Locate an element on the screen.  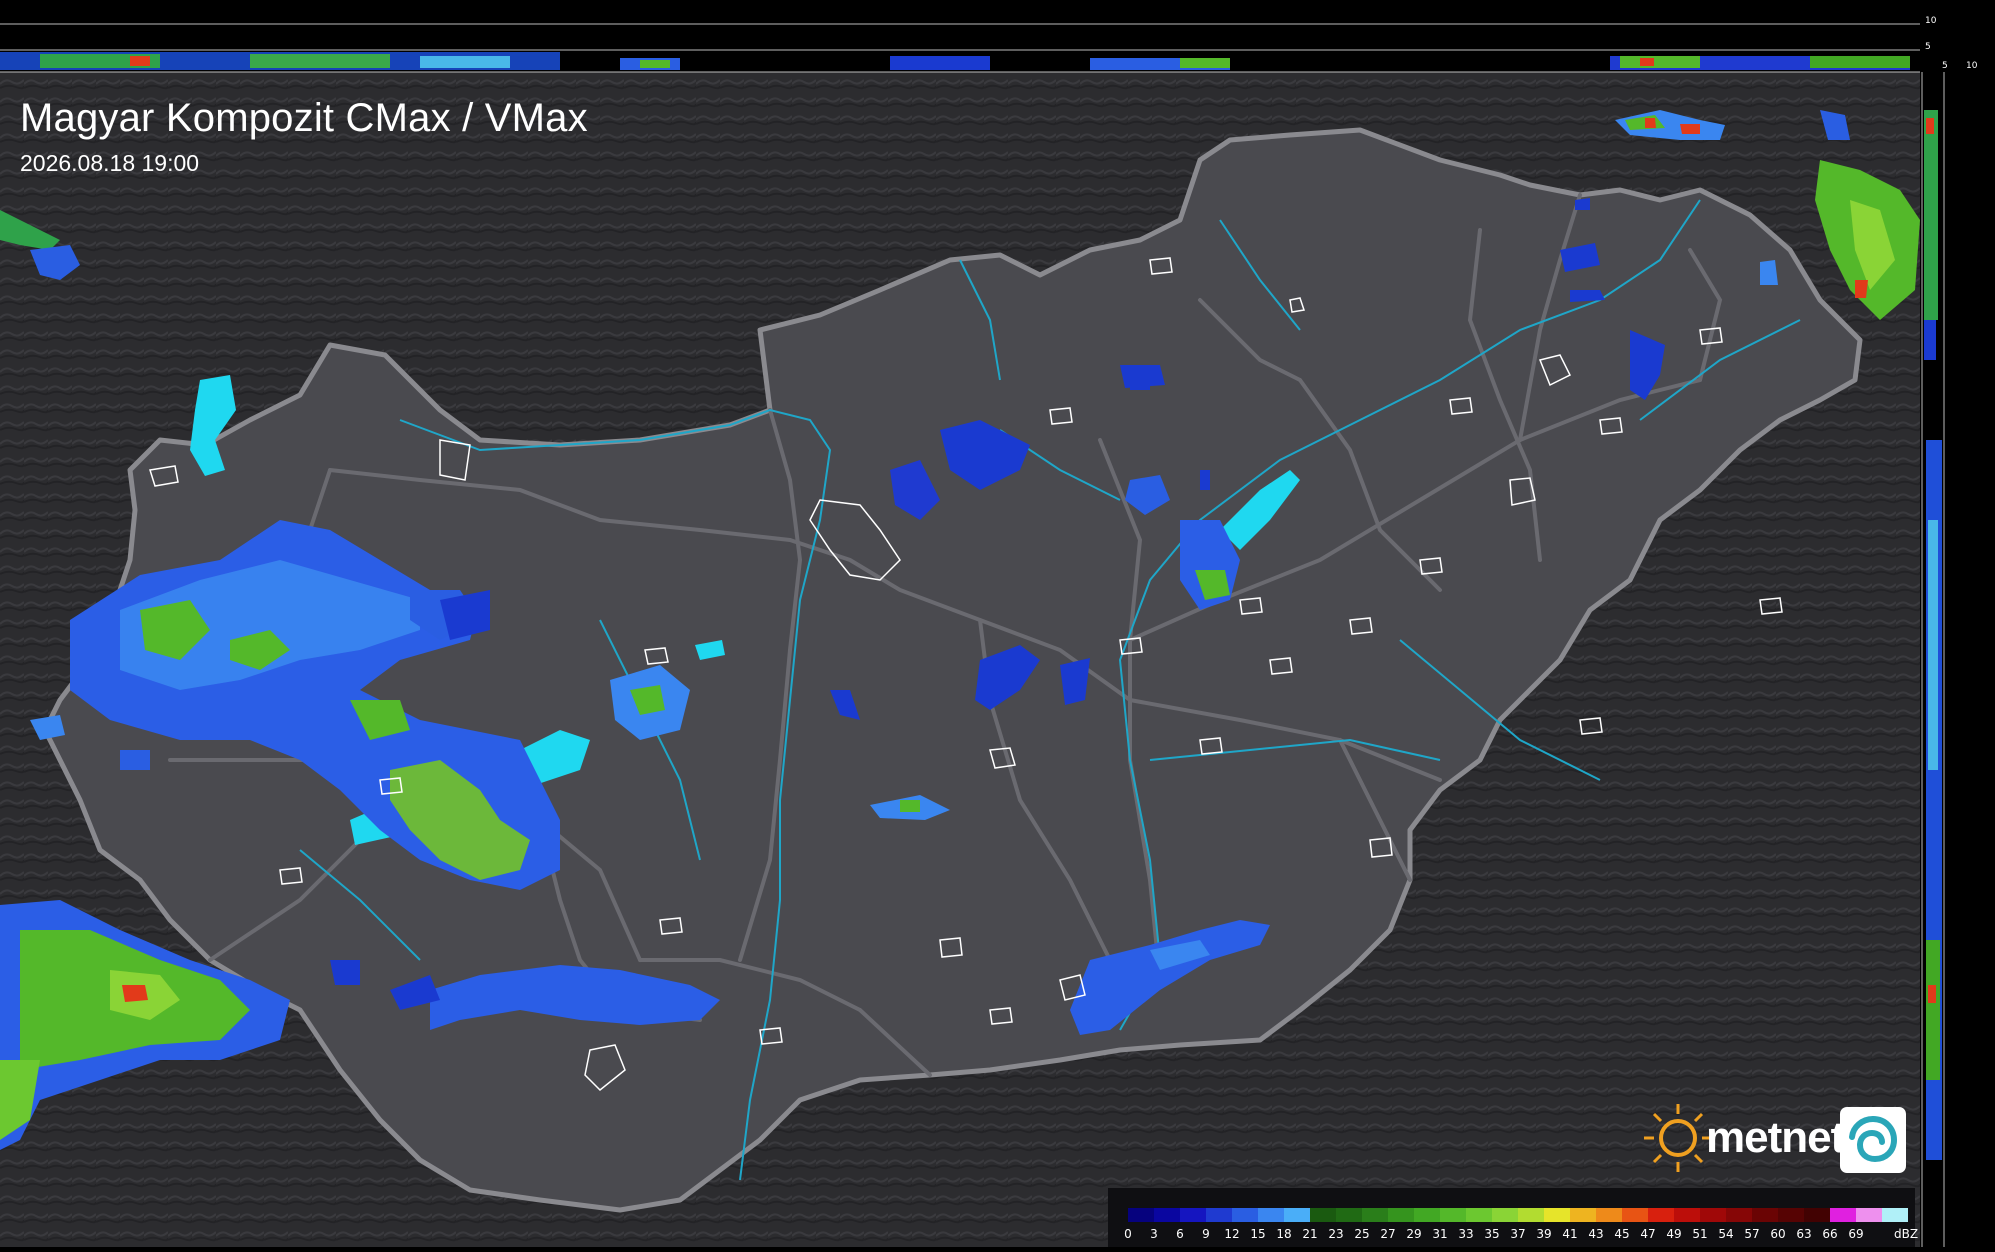
legend-label: 57 is located at coordinates (1752, 1234).